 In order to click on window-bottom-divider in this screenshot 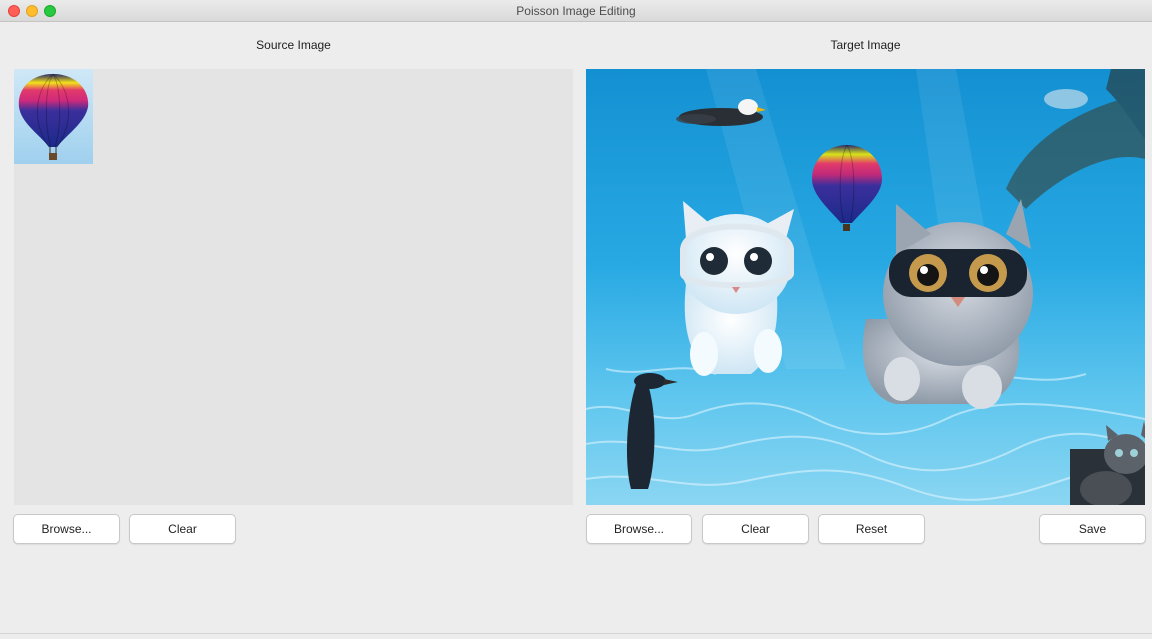, I will do `click(576, 633)`.